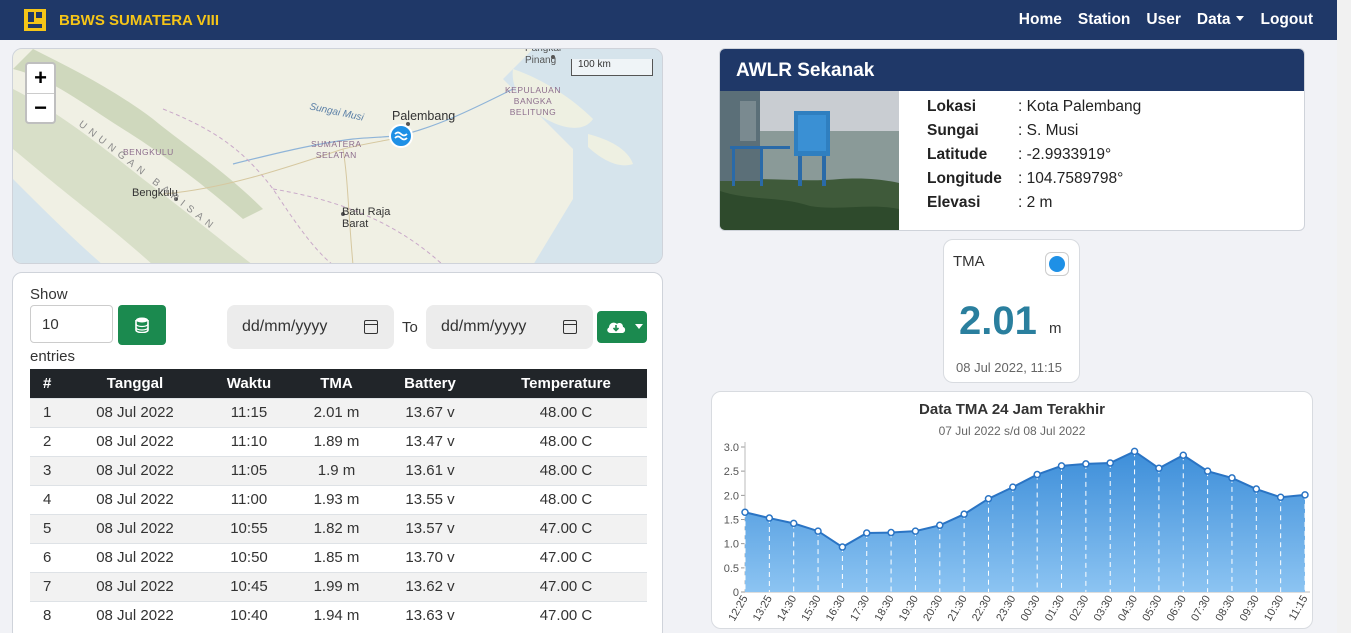  I want to click on cell-number: 4, so click(50, 499).